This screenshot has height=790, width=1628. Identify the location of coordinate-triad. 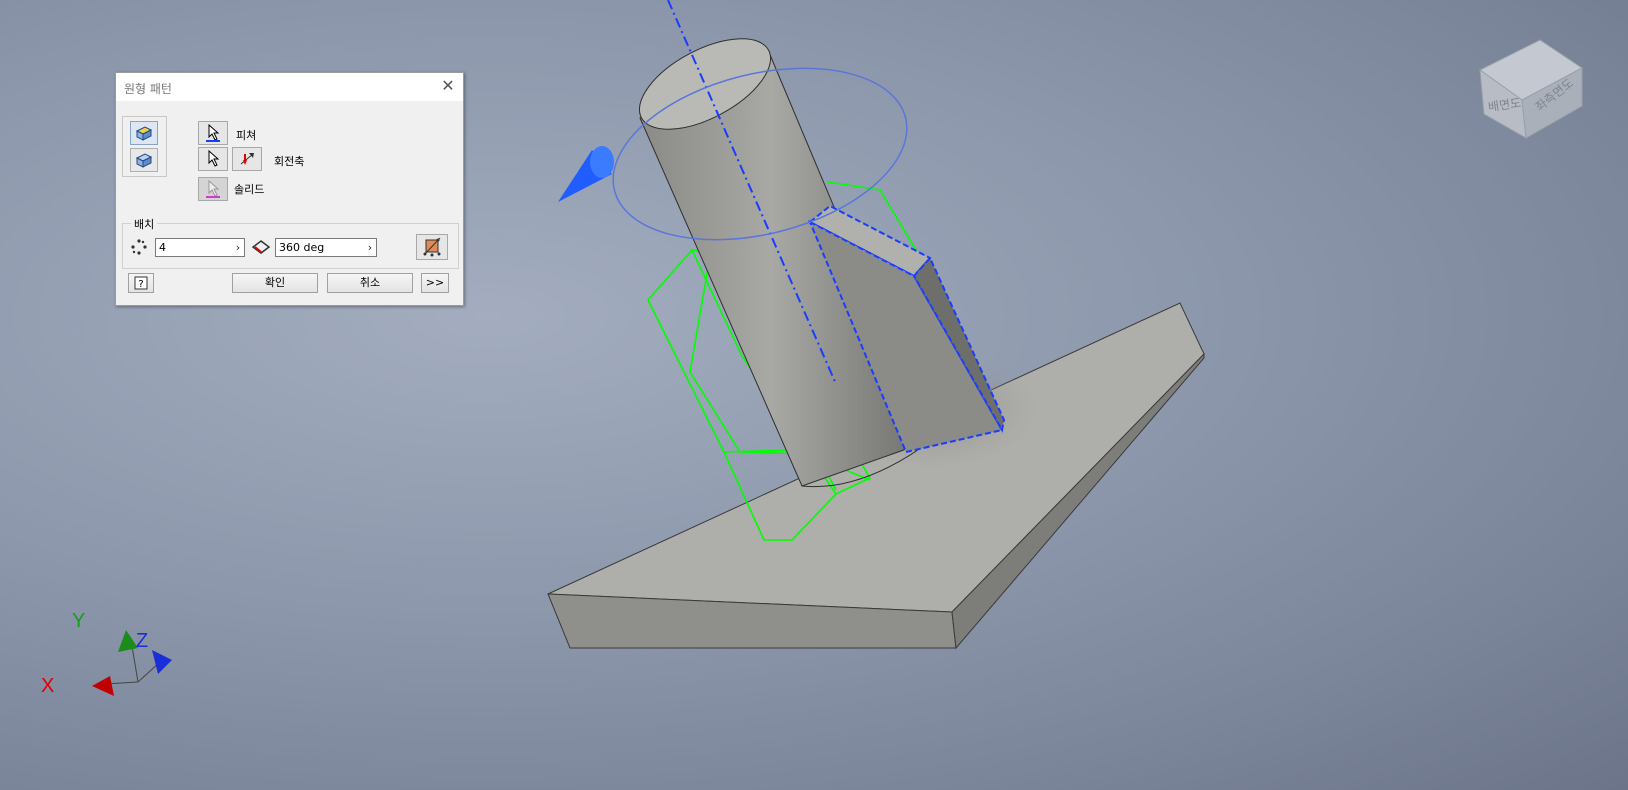
(132, 663).